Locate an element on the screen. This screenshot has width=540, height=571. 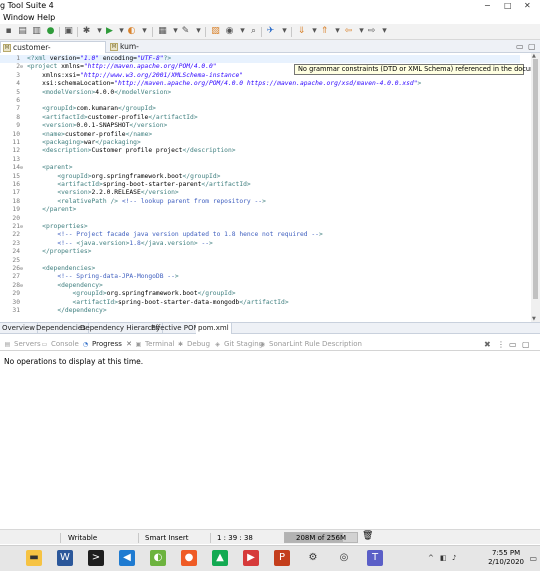
tab-terminal: ▣ Terminal is located at coordinates (154, 344).